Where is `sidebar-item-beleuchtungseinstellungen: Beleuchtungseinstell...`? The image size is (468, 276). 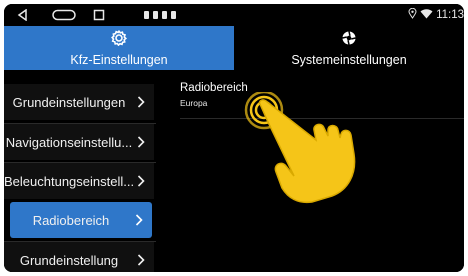
sidebar-item-beleuchtungseinstellungen: Beleuchtungseinstell... is located at coordinates (79, 181).